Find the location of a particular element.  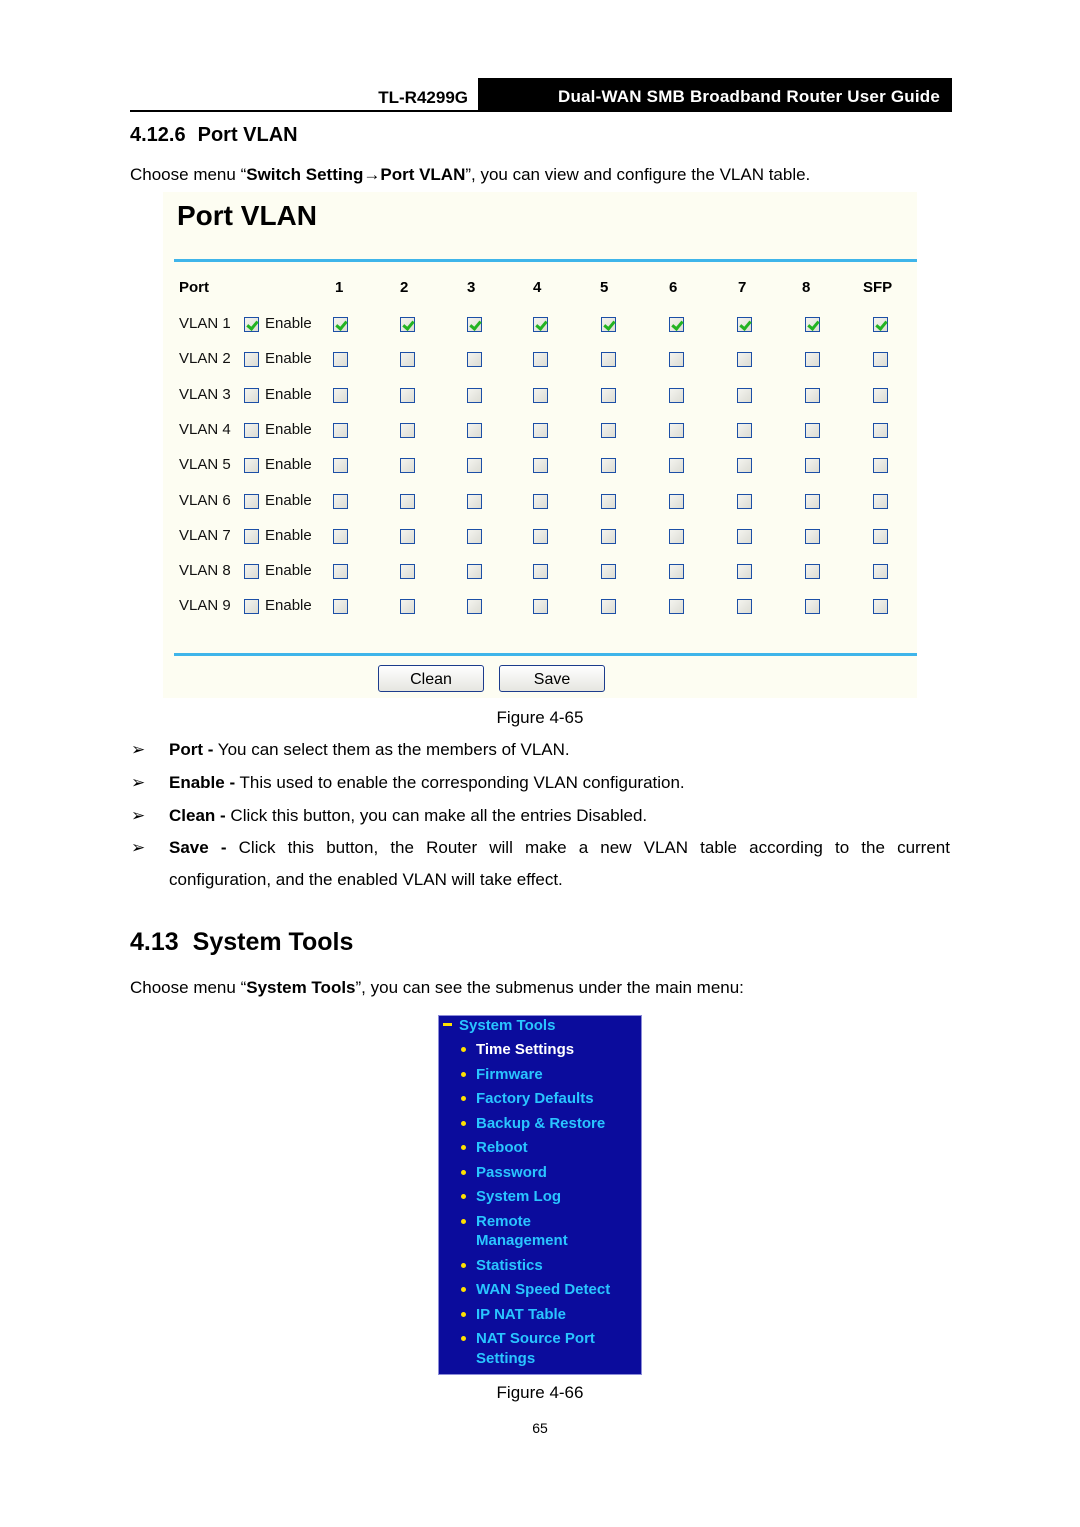

menu-item-ip-nat-table: IP NAT Table is located at coordinates (513, 1315).